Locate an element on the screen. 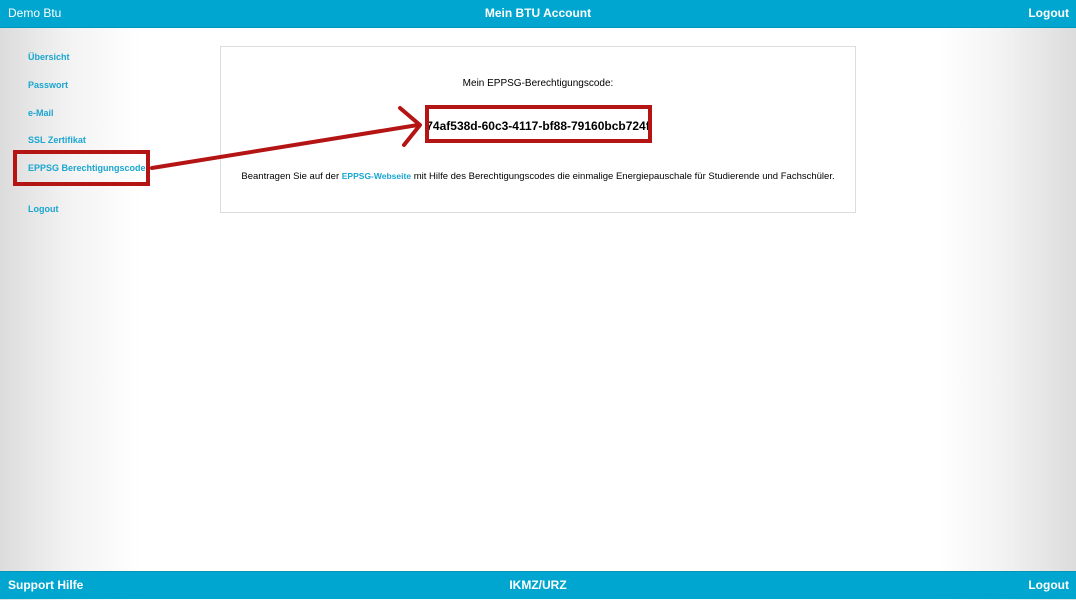 The image size is (1076, 600). footer-center-wrap: IKMZ/URZ is located at coordinates (538, 585).